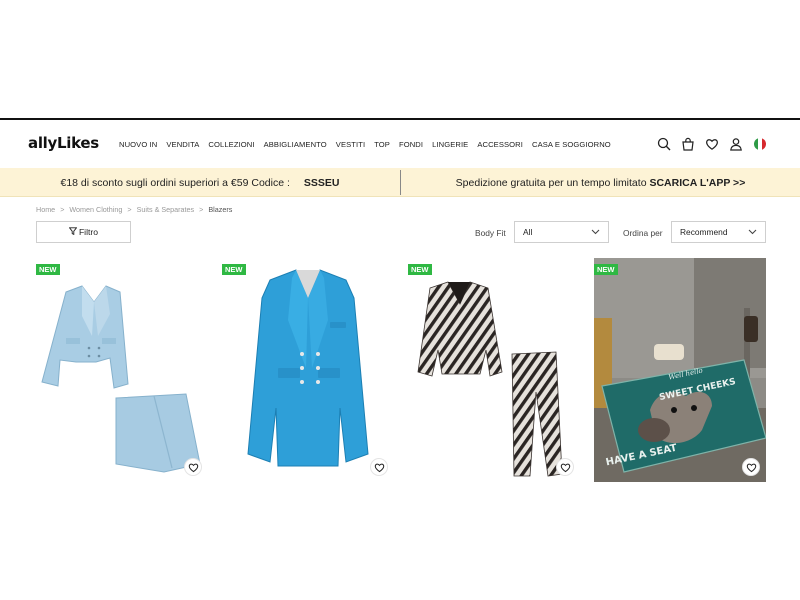 The height and width of the screenshot is (600, 800). Describe the element at coordinates (45, 209) in the screenshot. I see `breadcrumb-home: Home` at that location.